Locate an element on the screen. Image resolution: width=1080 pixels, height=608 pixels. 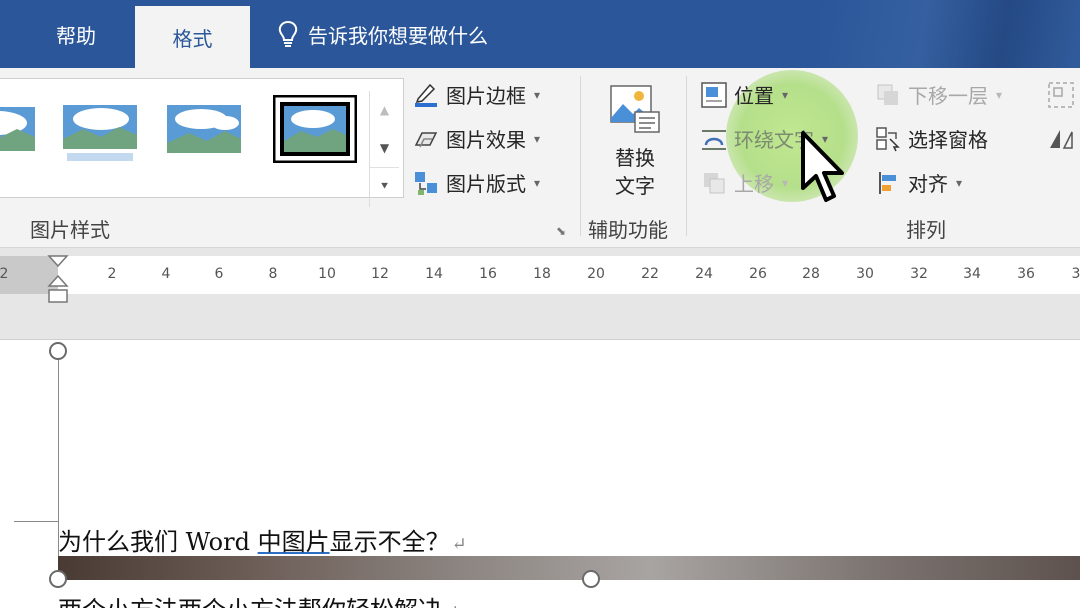
gallery-scrollbar: ▲ ▼ ⯆ is located at coordinates (384, 149).